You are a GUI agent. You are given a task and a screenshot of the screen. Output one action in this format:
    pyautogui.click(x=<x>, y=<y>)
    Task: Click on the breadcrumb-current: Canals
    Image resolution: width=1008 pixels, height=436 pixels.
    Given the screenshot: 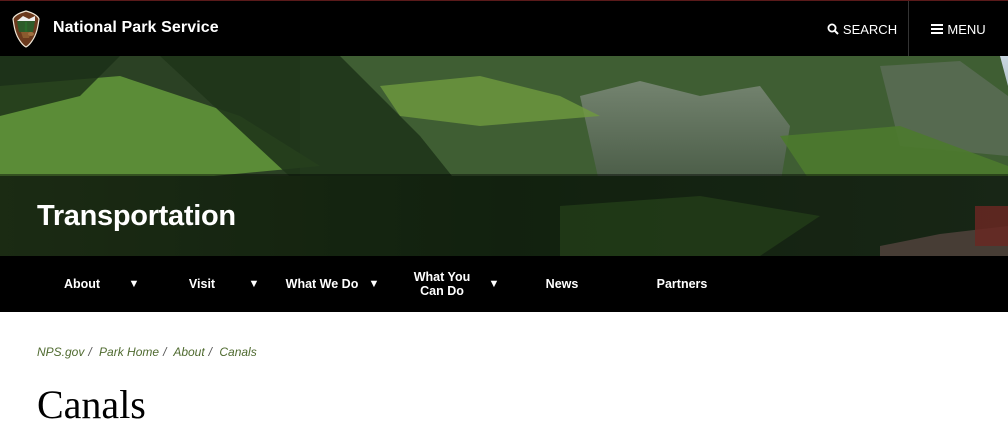 What is the action you would take?
    pyautogui.click(x=238, y=352)
    